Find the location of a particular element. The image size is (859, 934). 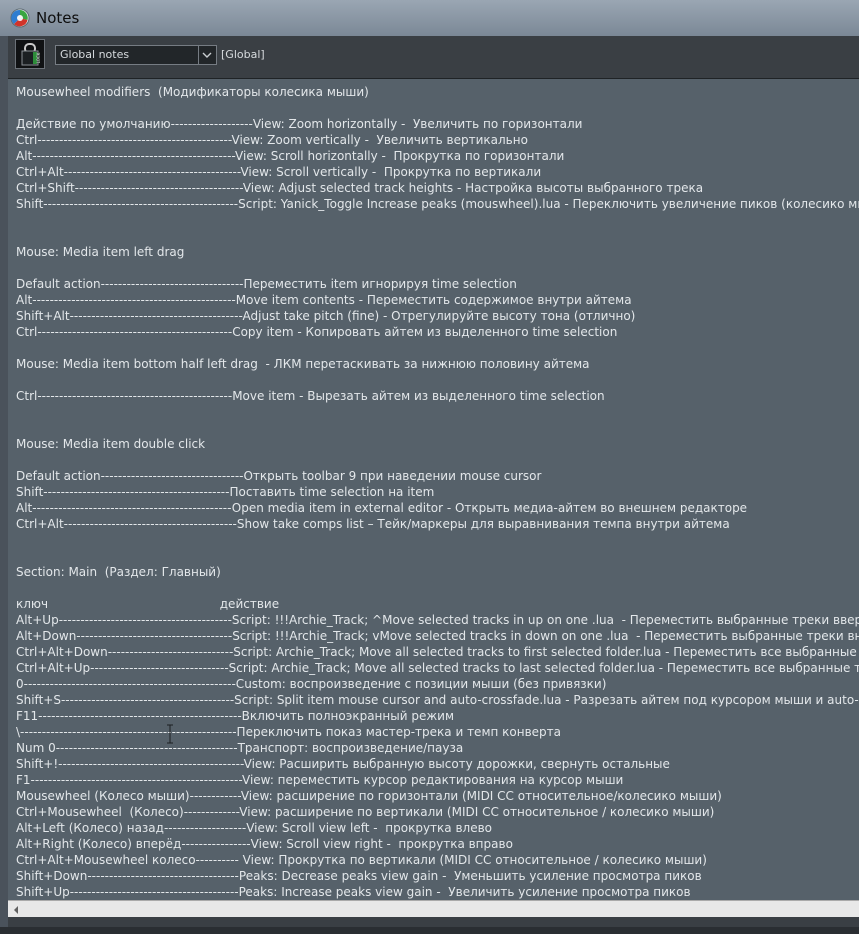

window-frame-bottom is located at coordinates (429, 930).